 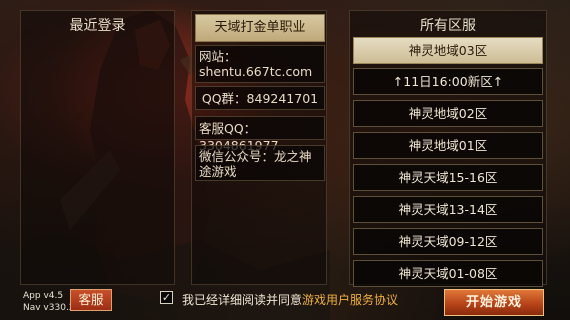 What do you see at coordinates (494, 302) in the screenshot?
I see `start-game-button: 开始游戏` at bounding box center [494, 302].